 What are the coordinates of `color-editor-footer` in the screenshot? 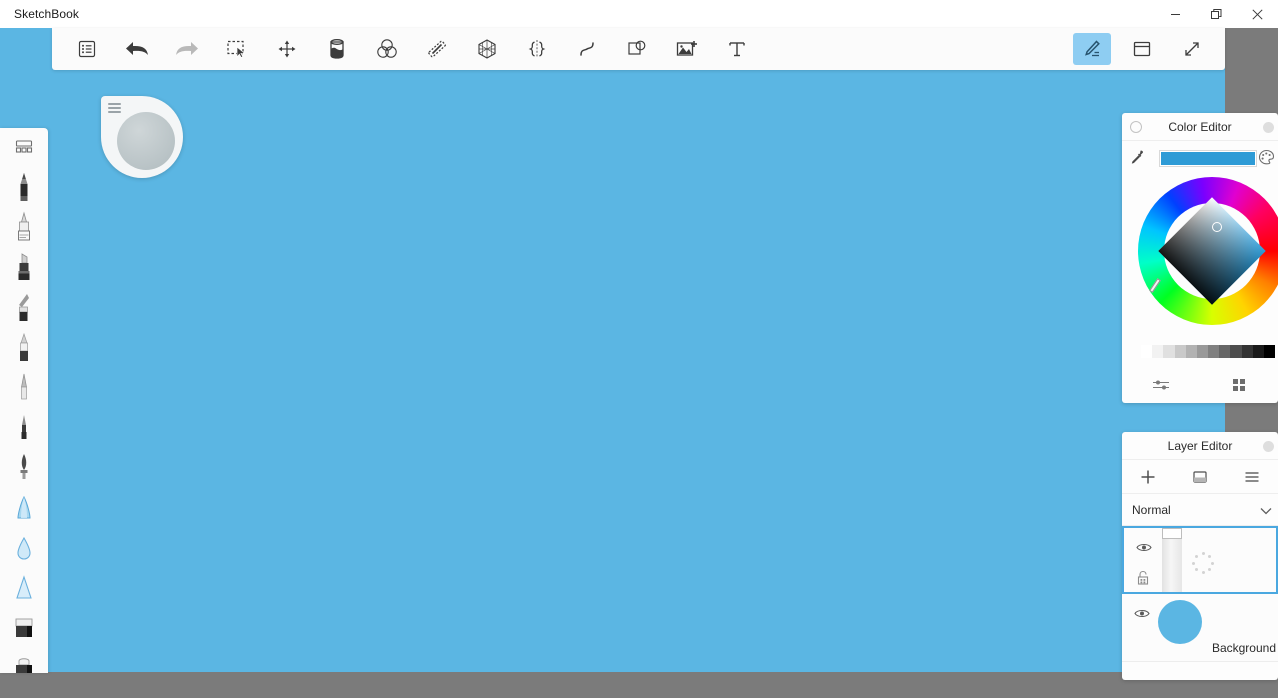 It's located at (1200, 385).